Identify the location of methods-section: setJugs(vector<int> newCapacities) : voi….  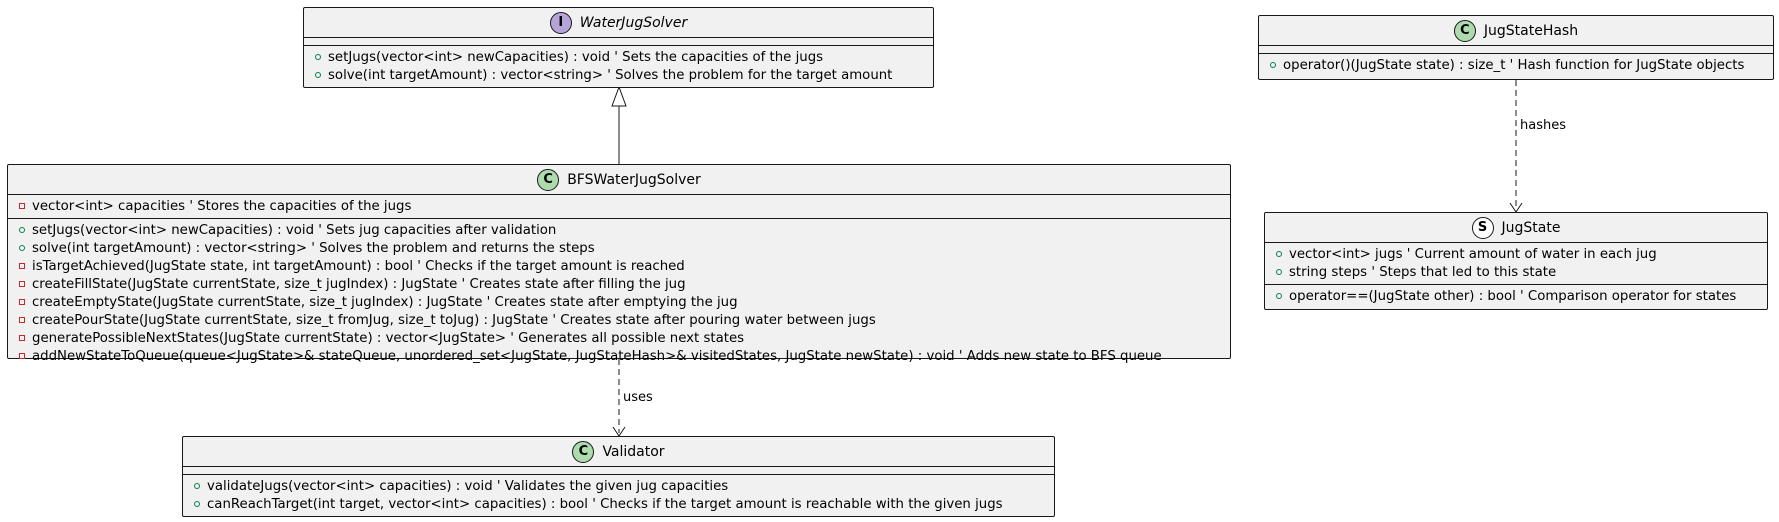
(618, 66).